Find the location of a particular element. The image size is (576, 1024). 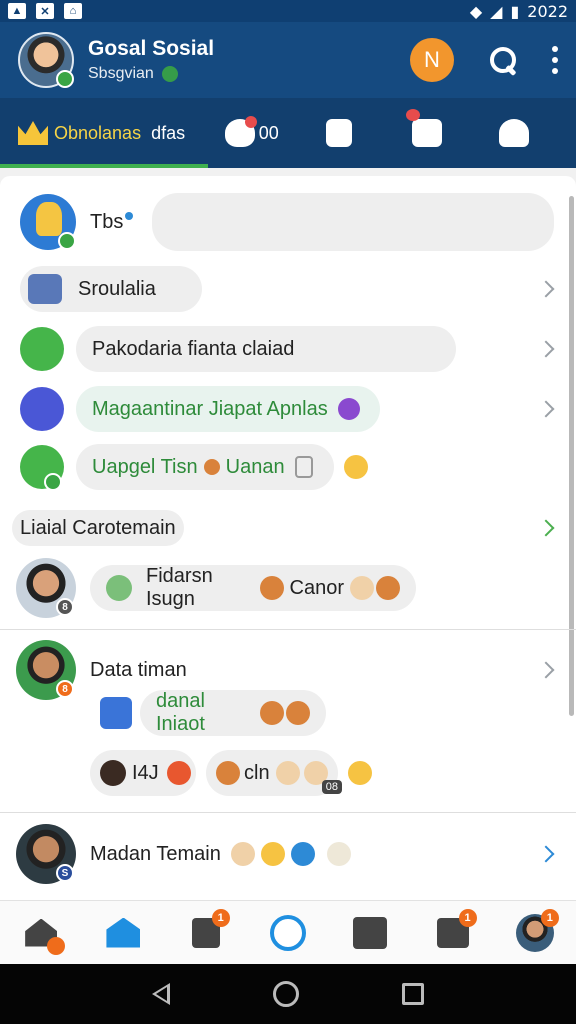

composer-row: Tbs is located at coordinates (288, 222).